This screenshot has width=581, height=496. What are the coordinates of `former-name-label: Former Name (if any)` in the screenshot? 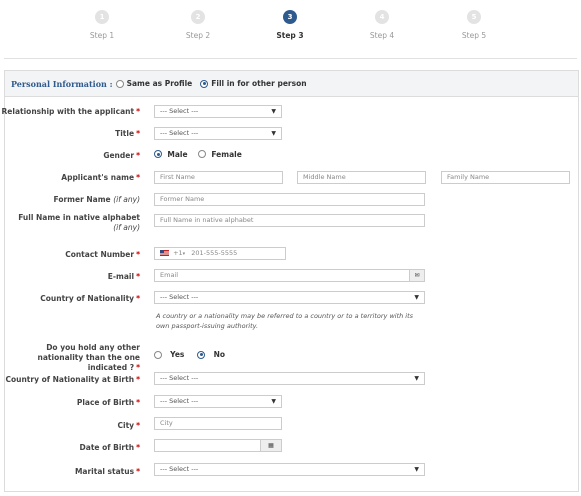 It's located at (97, 199).